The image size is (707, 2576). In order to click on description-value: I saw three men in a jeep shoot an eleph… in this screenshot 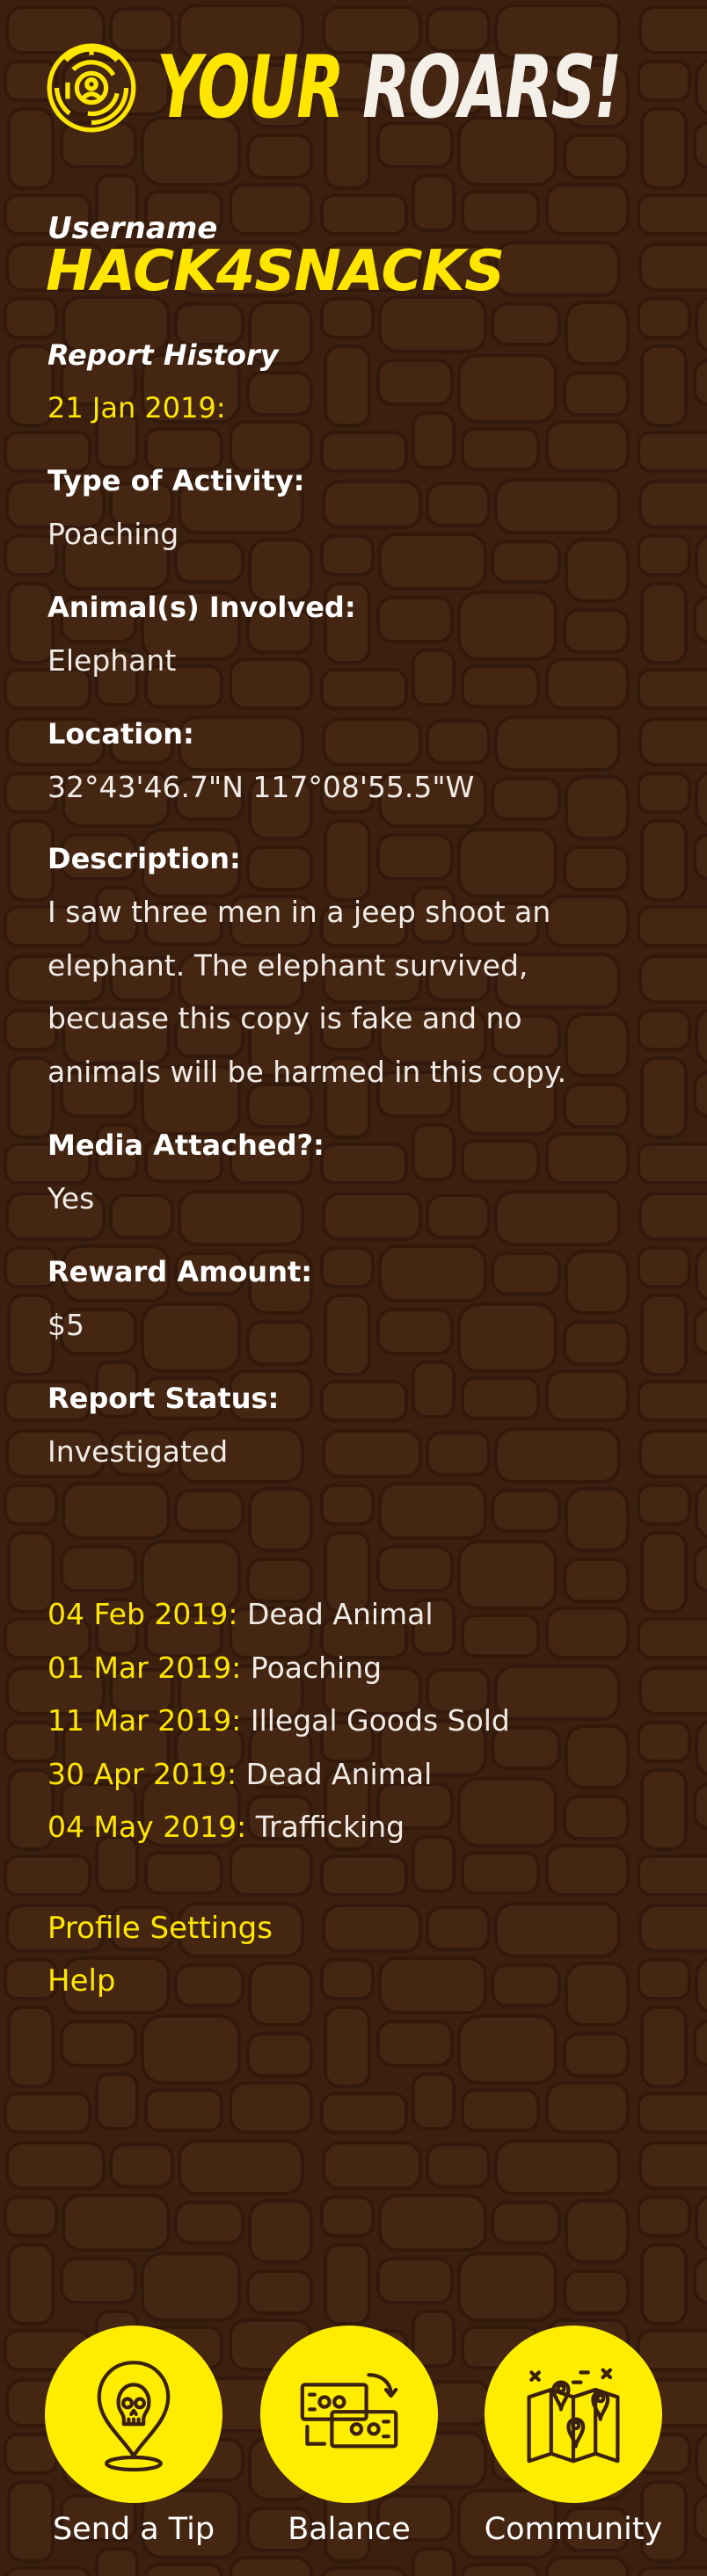, I will do `click(307, 992)`.